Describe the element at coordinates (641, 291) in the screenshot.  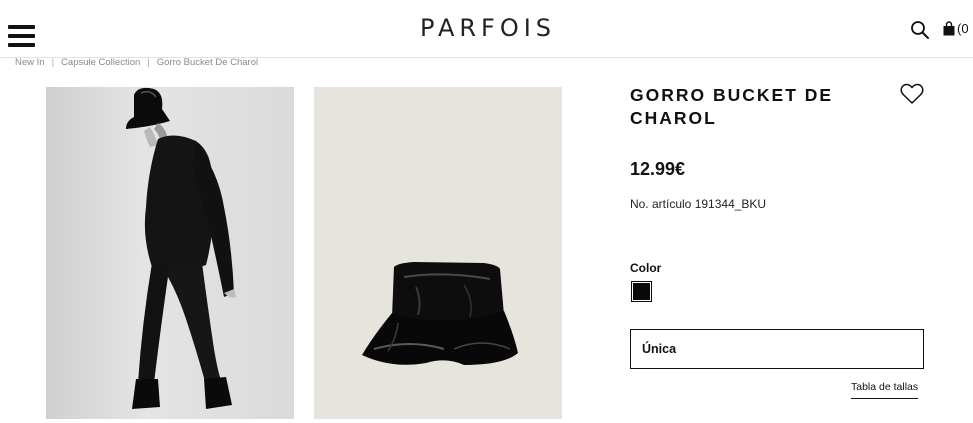
I see `color-swatch-black` at that location.